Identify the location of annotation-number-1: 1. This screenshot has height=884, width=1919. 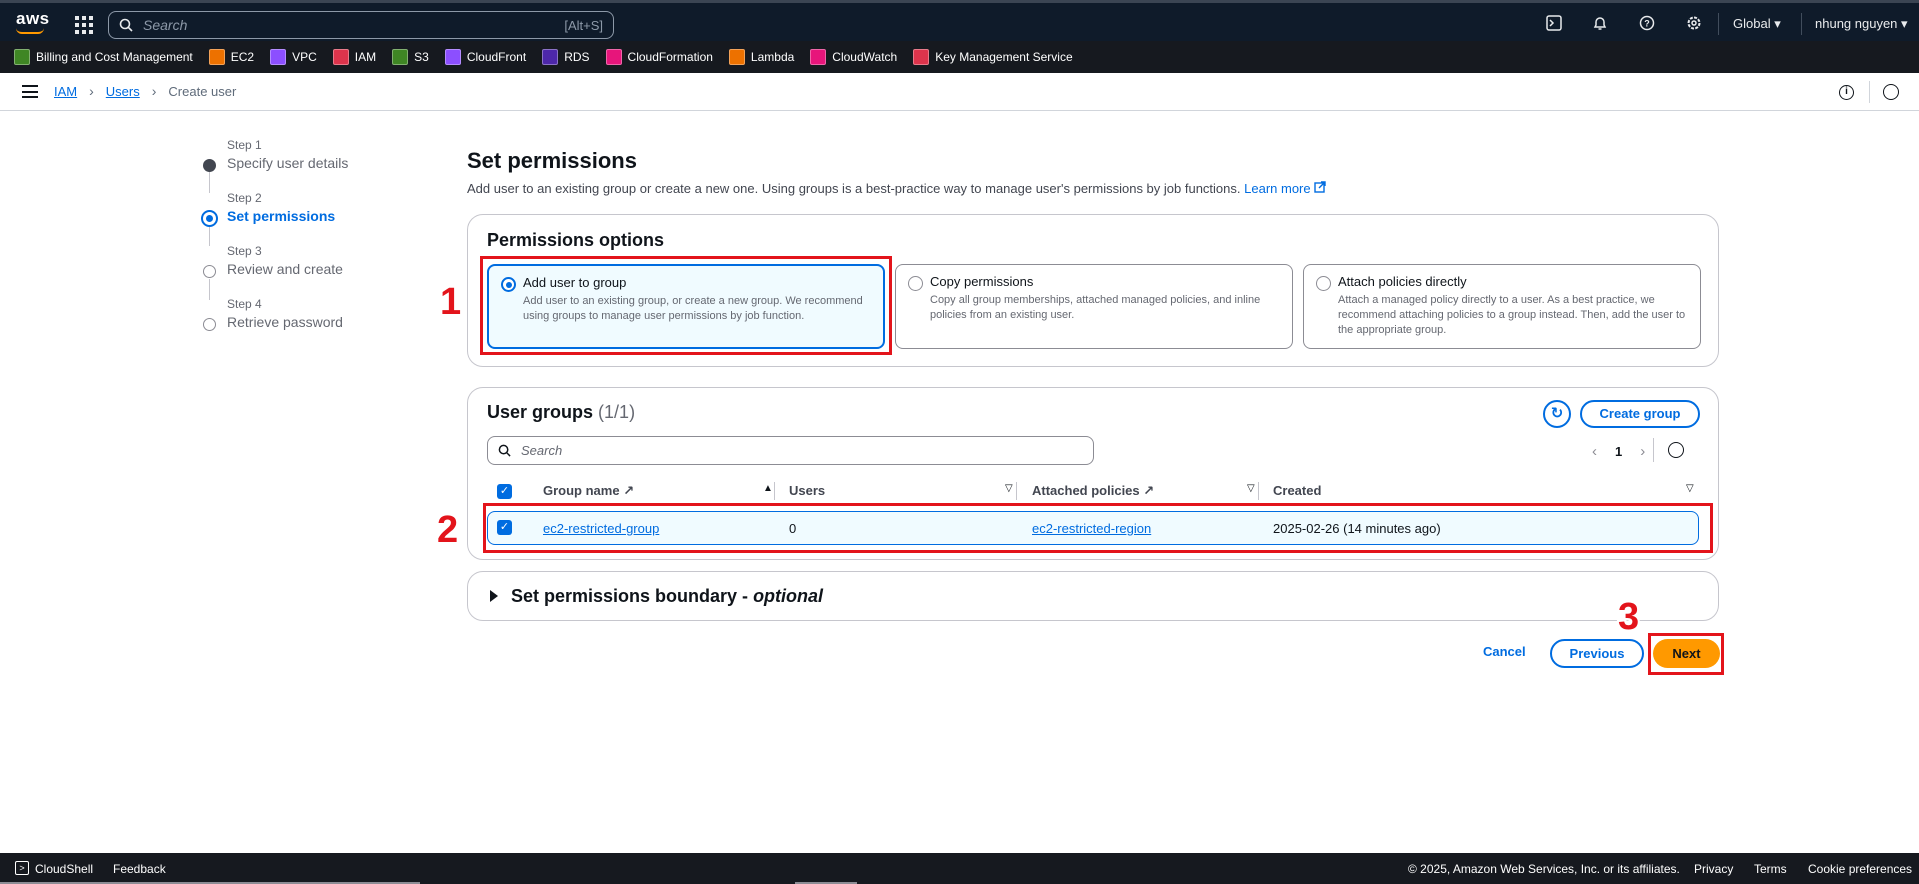
(451, 302).